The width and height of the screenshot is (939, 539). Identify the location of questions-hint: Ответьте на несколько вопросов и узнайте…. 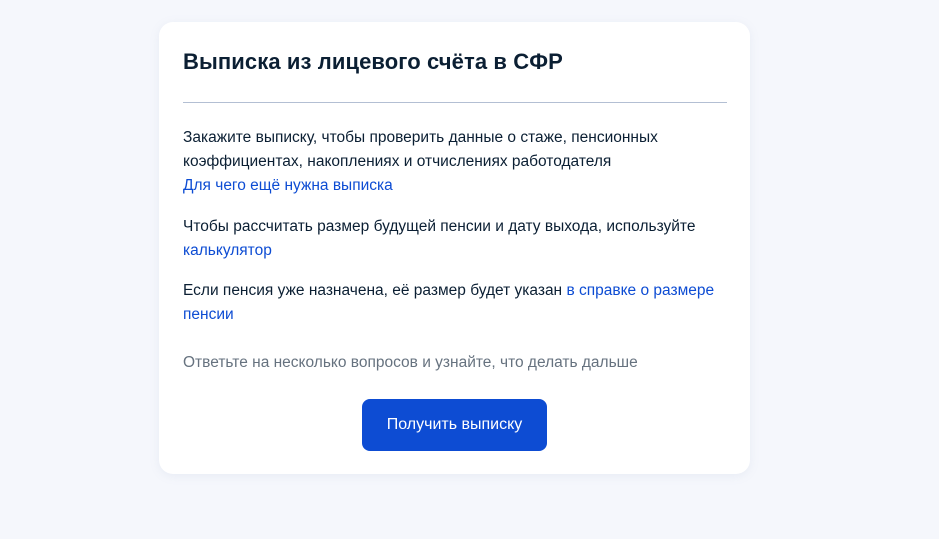
(410, 362).